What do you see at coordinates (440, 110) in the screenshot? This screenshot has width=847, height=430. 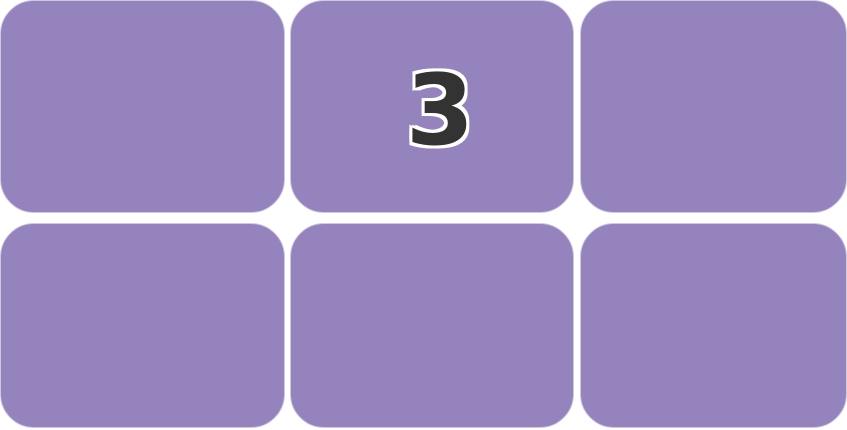 I see `tile-label: 3` at bounding box center [440, 110].